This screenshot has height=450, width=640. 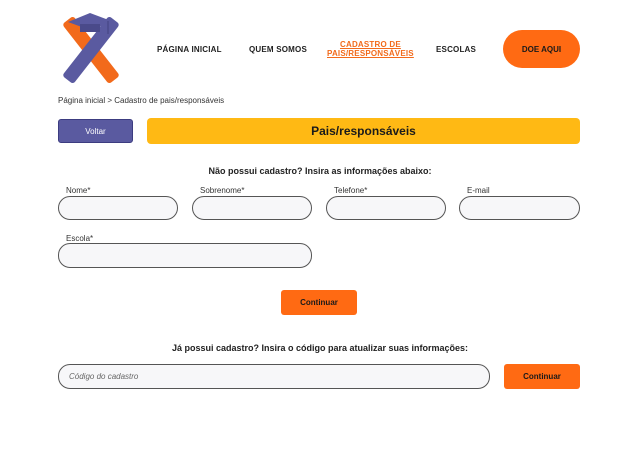 I want to click on page-title-banner: Pais/responsáveis, so click(x=363, y=131).